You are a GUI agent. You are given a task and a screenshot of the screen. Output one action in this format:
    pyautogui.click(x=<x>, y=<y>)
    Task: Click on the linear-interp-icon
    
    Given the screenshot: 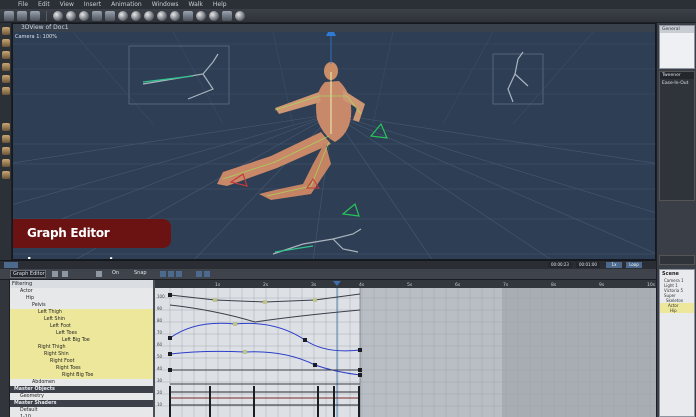 What is the action you would take?
    pyautogui.click(x=163, y=274)
    